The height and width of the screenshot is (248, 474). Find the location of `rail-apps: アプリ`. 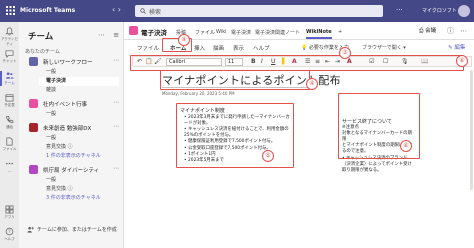

rail-apps: アプリ is located at coordinates (9, 213).